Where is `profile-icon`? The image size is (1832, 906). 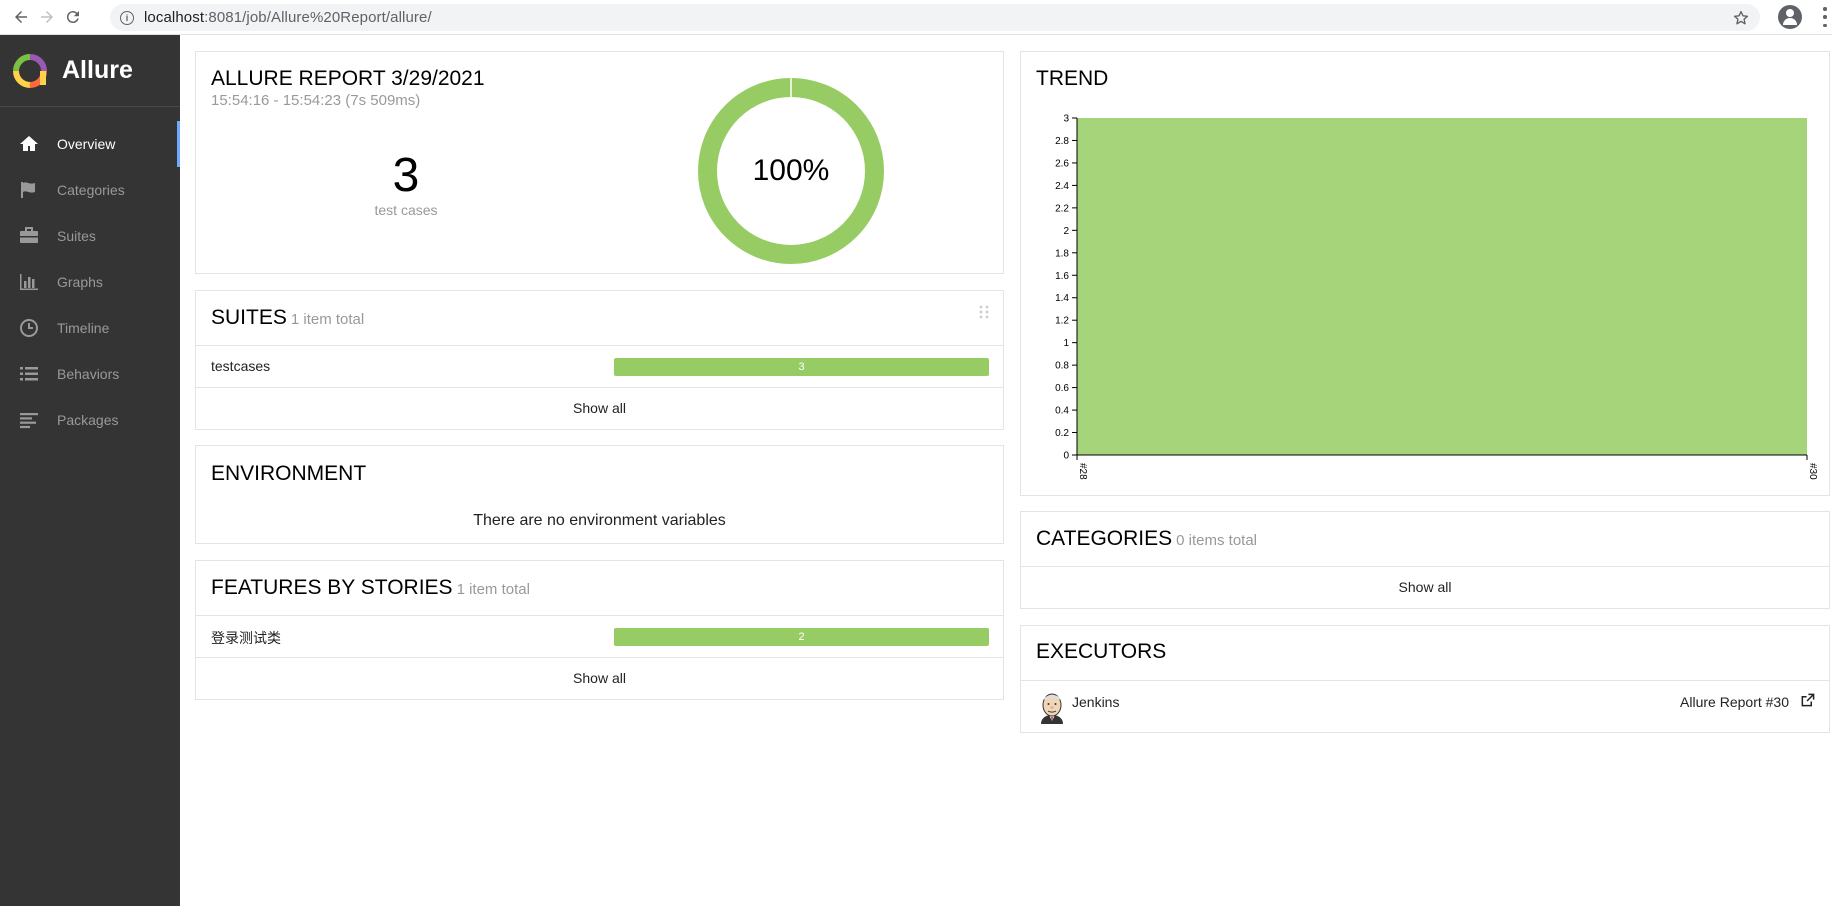
profile-icon is located at coordinates (1790, 17).